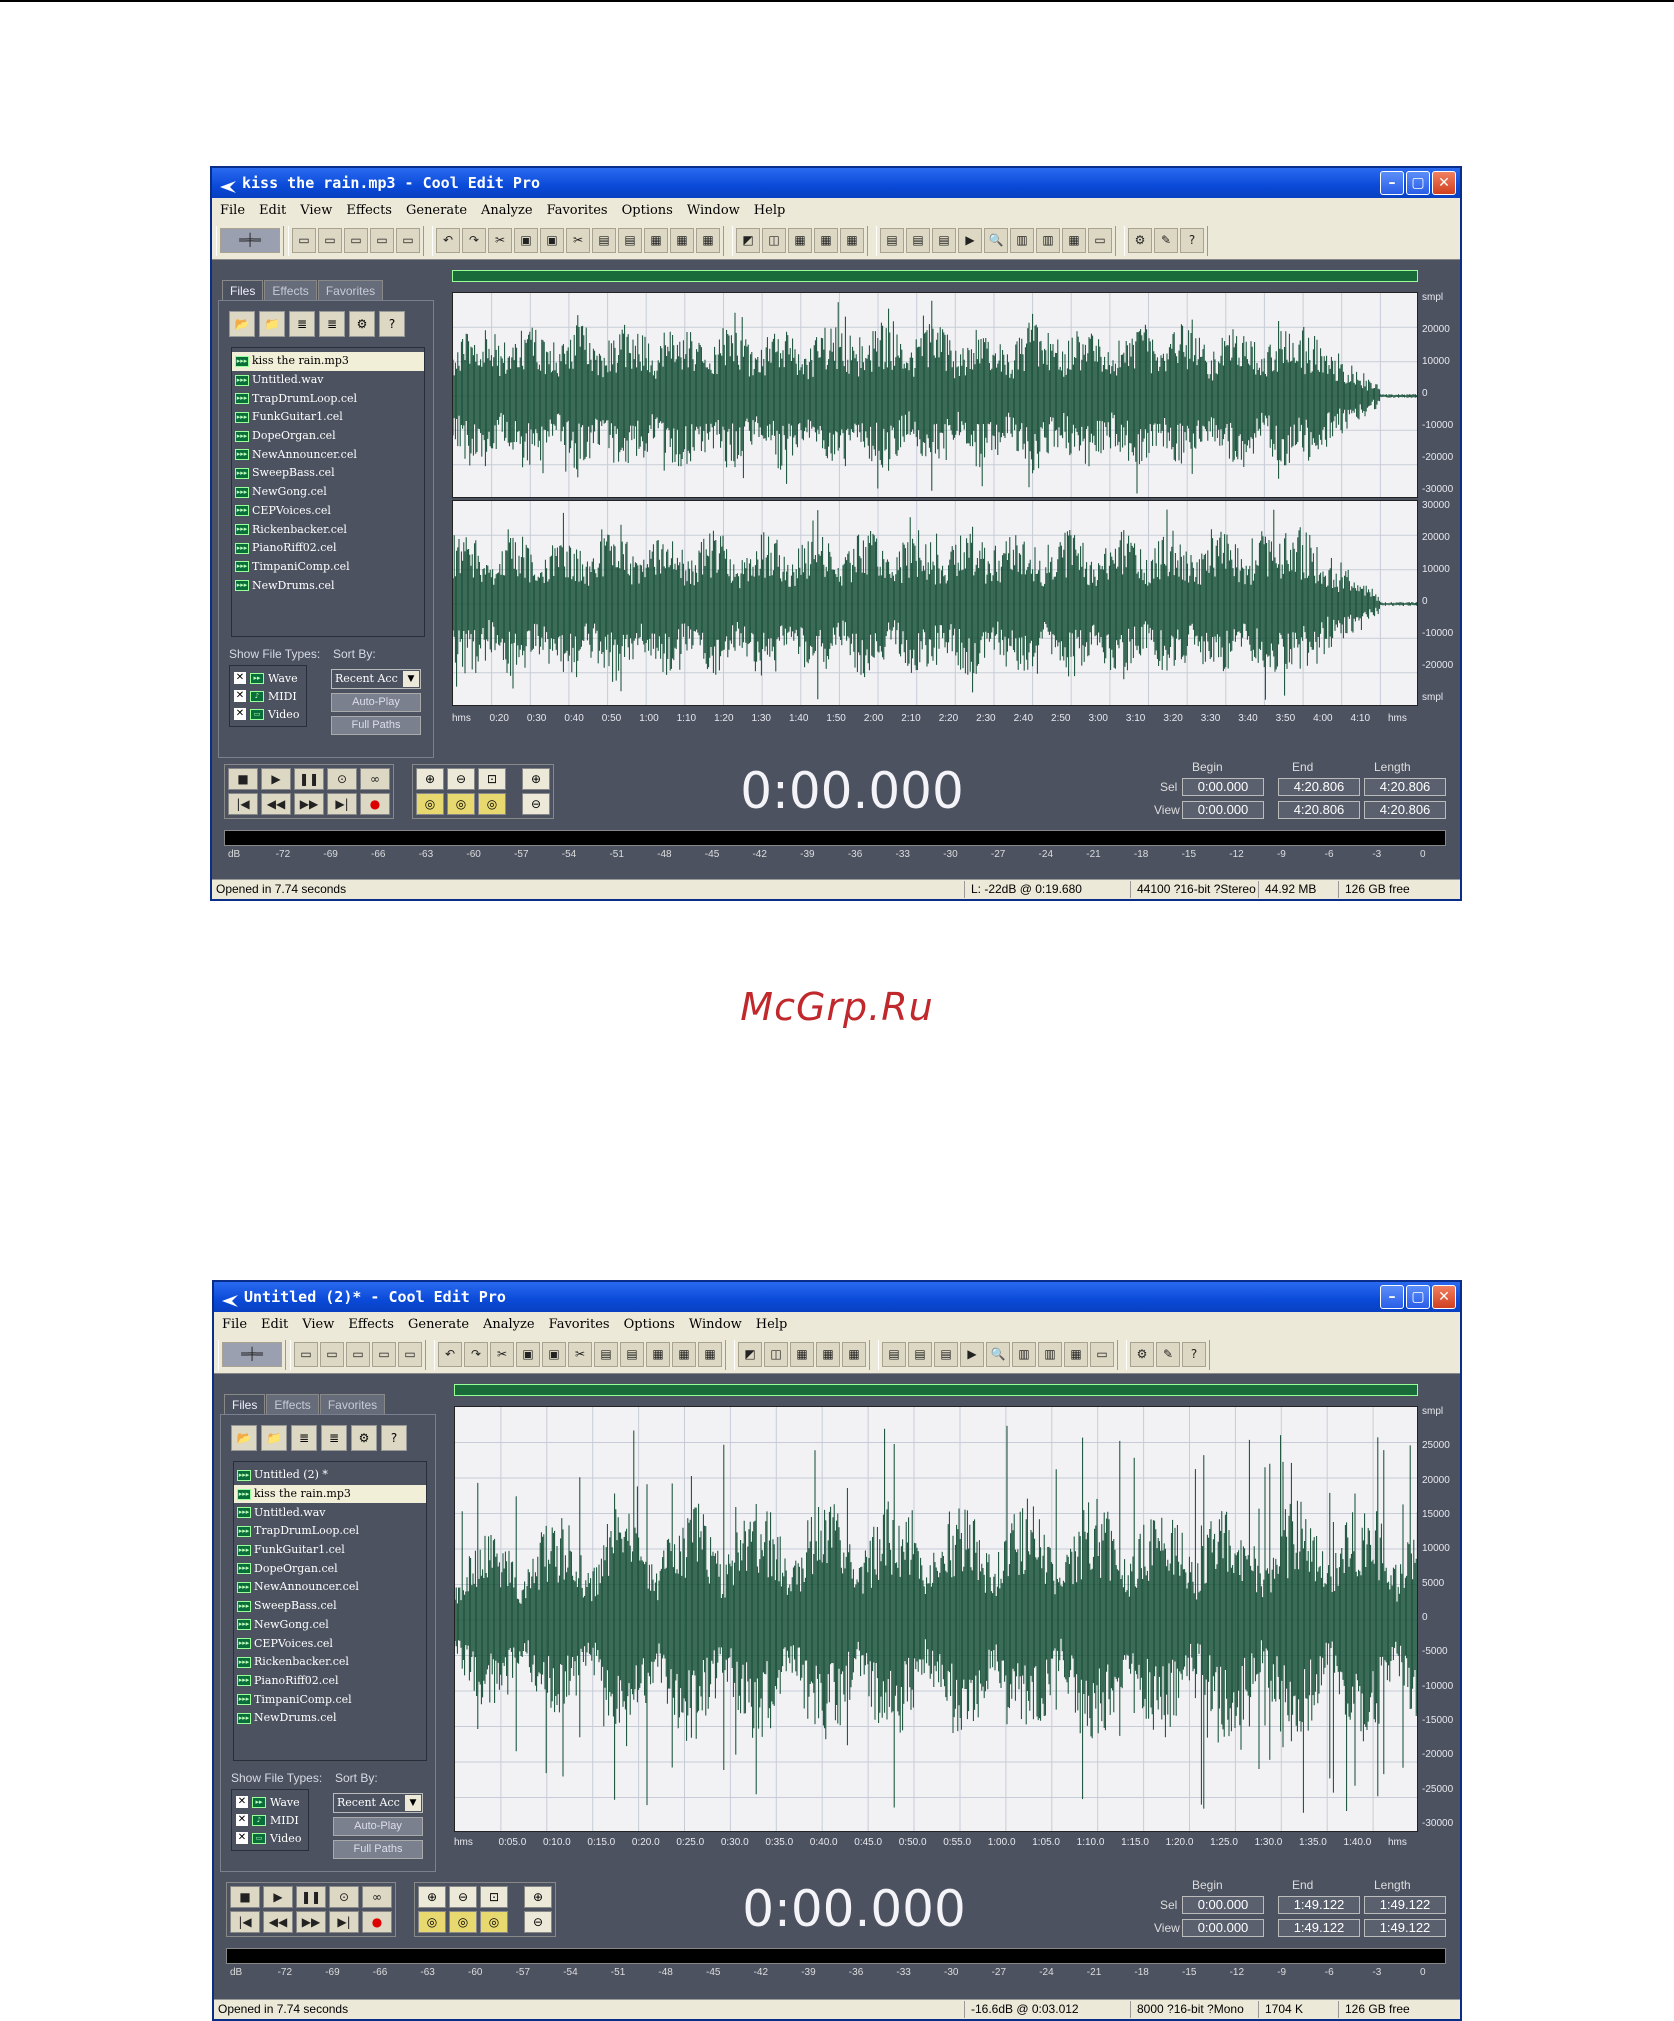 Image resolution: width=1674 pixels, height=2021 pixels. Describe the element at coordinates (328, 548) in the screenshot. I see `file-list-item: ▸▸▸ PianoRiff02.cel` at that location.